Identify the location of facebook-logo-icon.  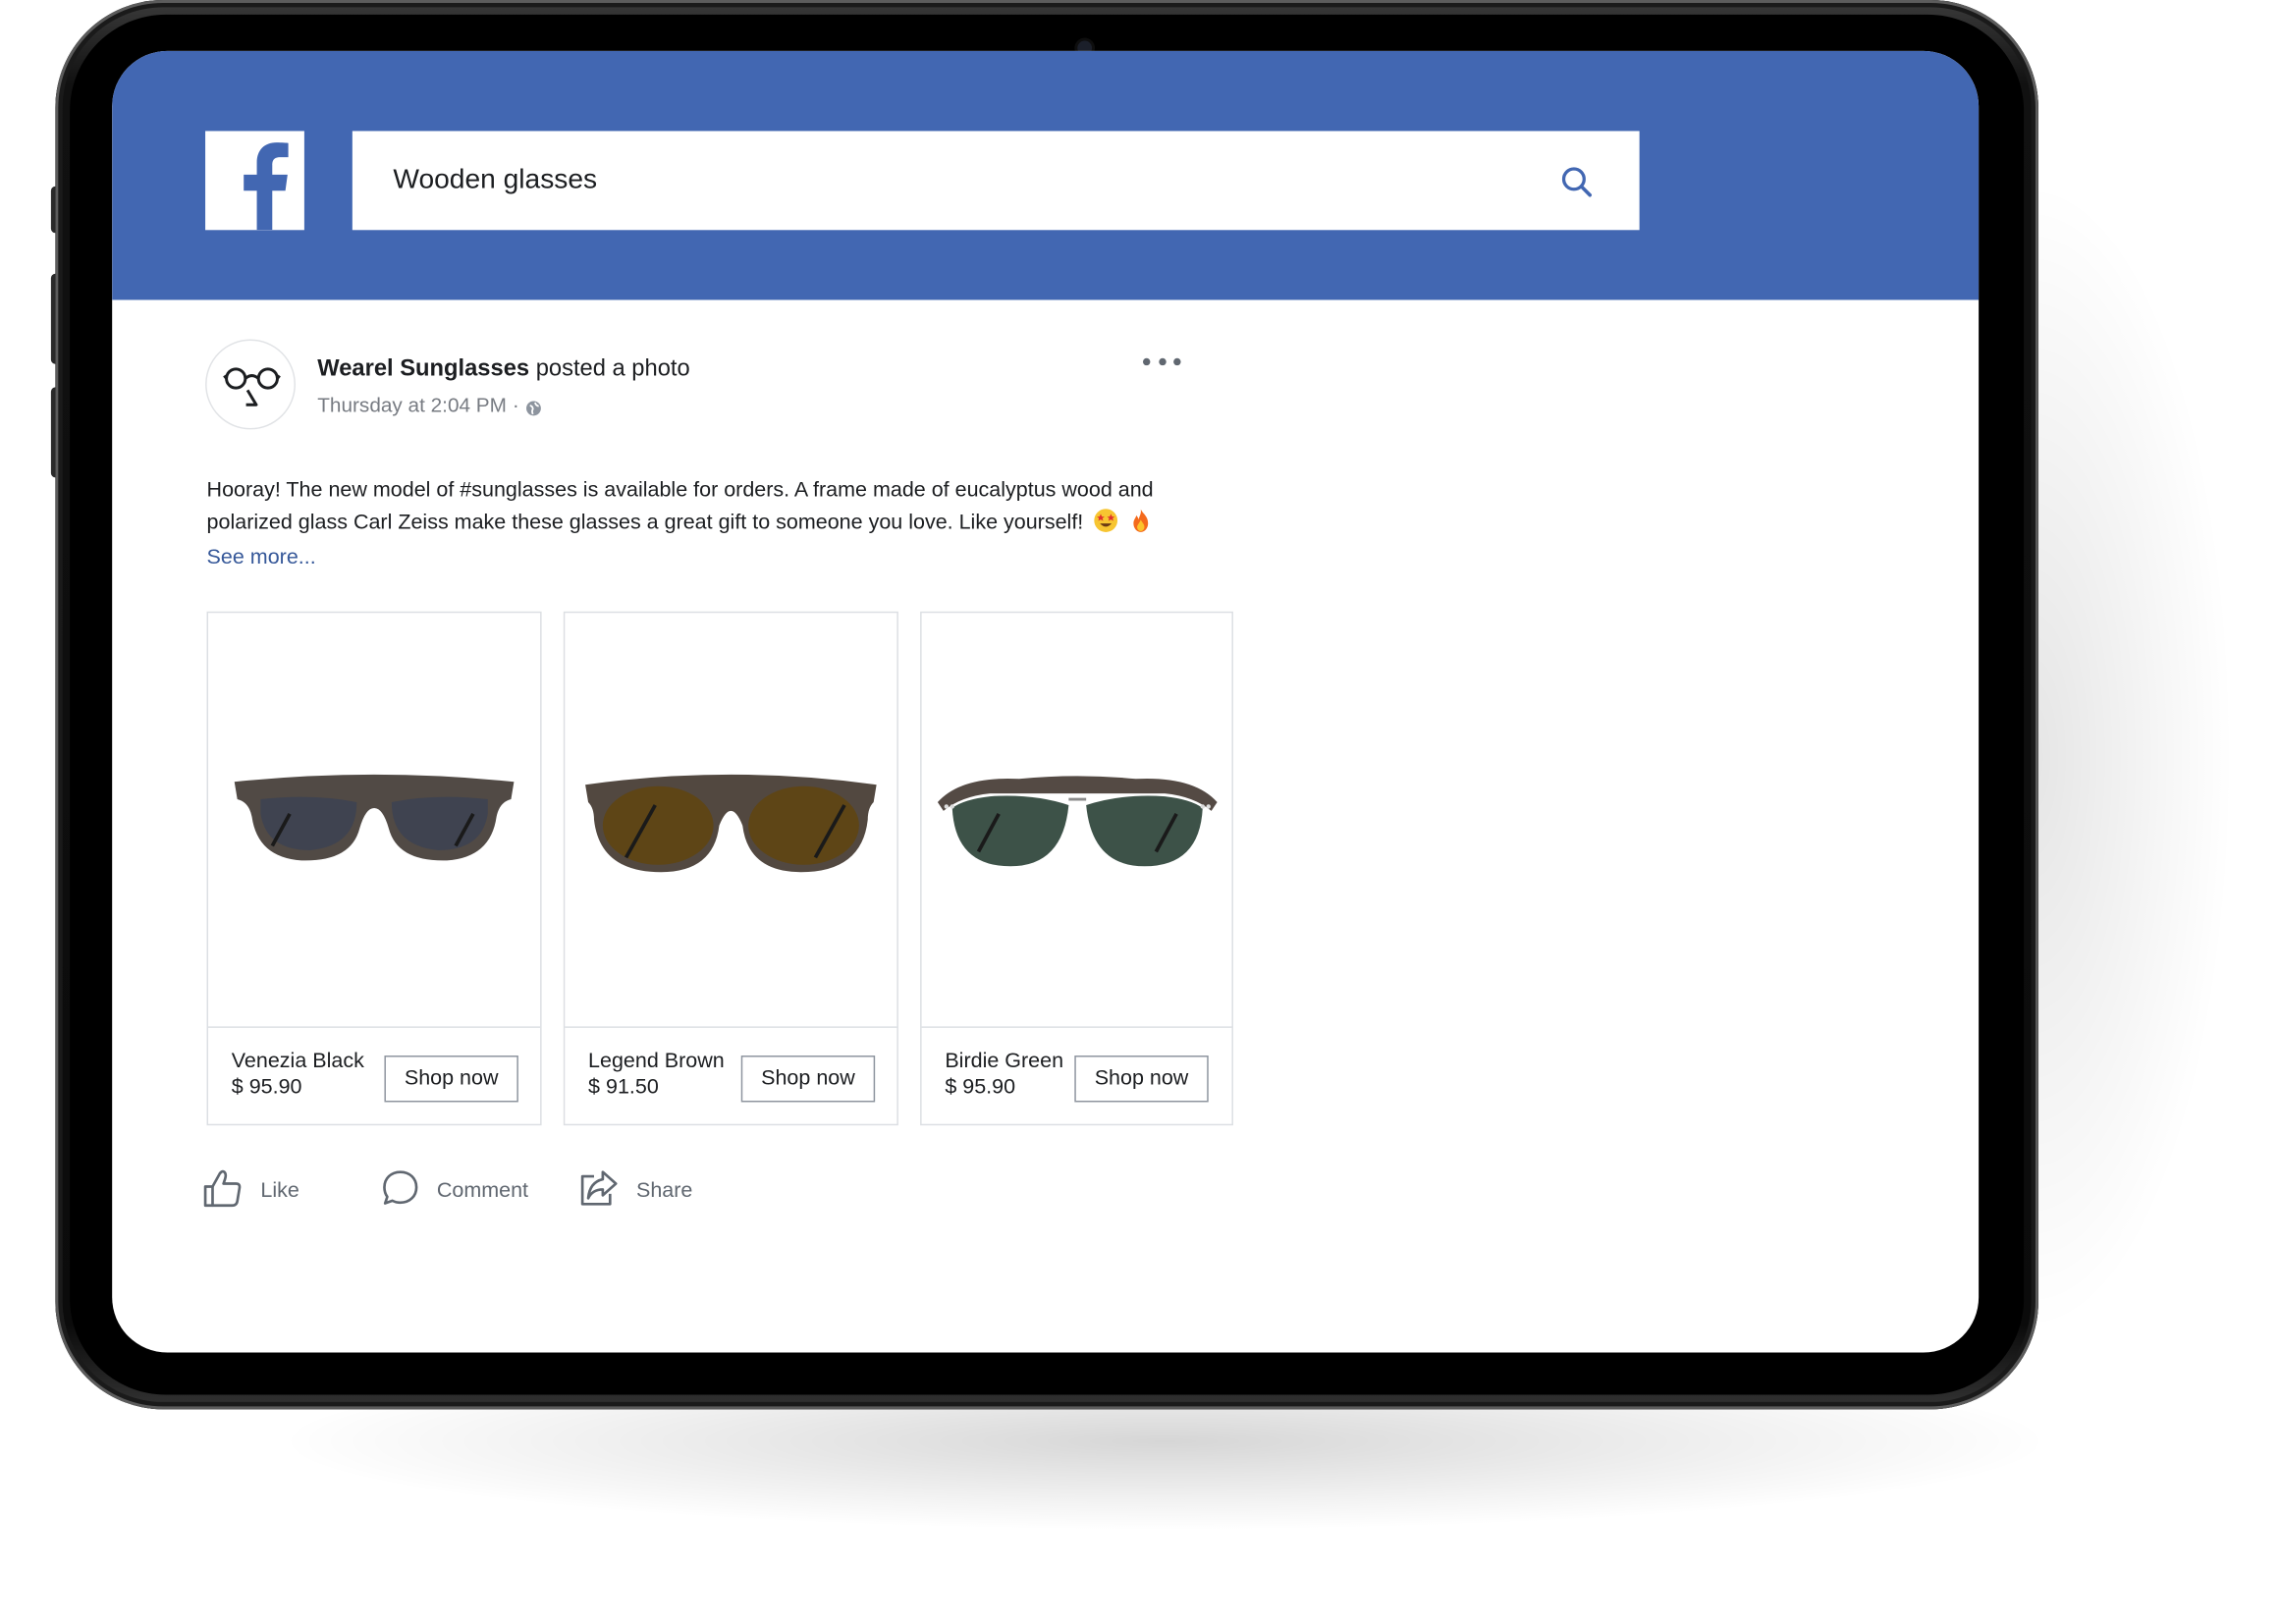
(254, 181).